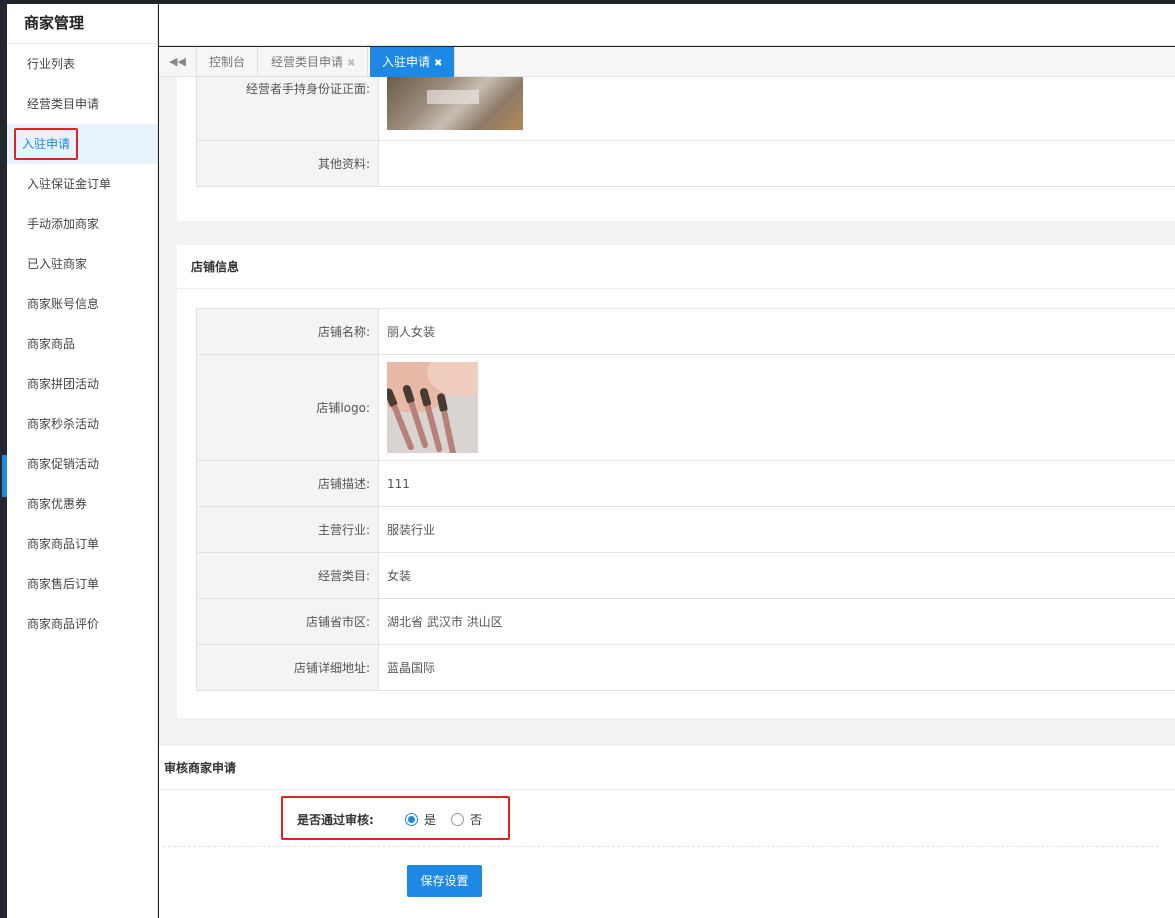 This screenshot has height=918, width=1175. What do you see at coordinates (411, 819) in the screenshot?
I see `radio-checked-icon` at bounding box center [411, 819].